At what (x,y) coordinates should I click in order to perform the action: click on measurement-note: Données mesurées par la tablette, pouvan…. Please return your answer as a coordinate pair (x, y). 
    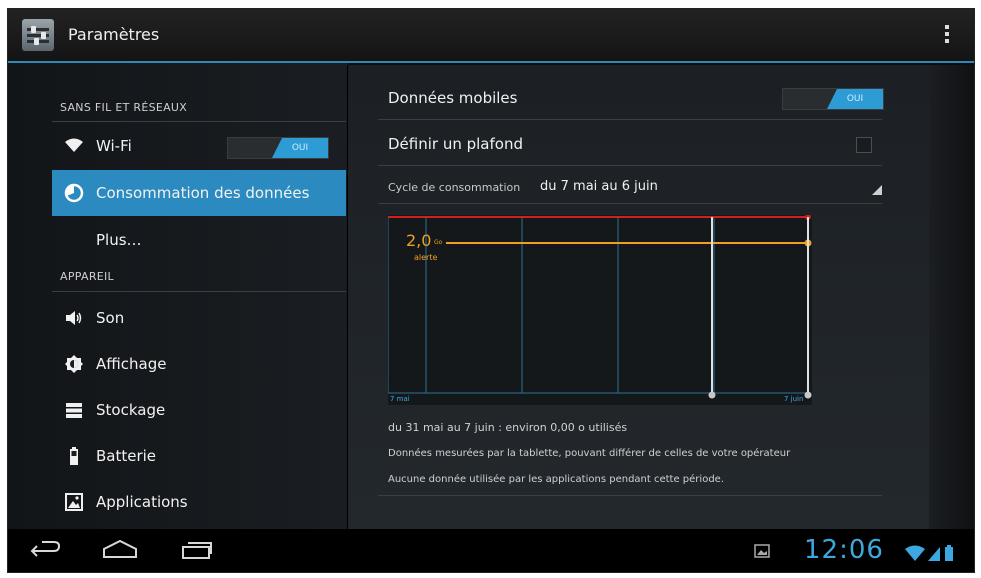
    Looking at the image, I should click on (589, 453).